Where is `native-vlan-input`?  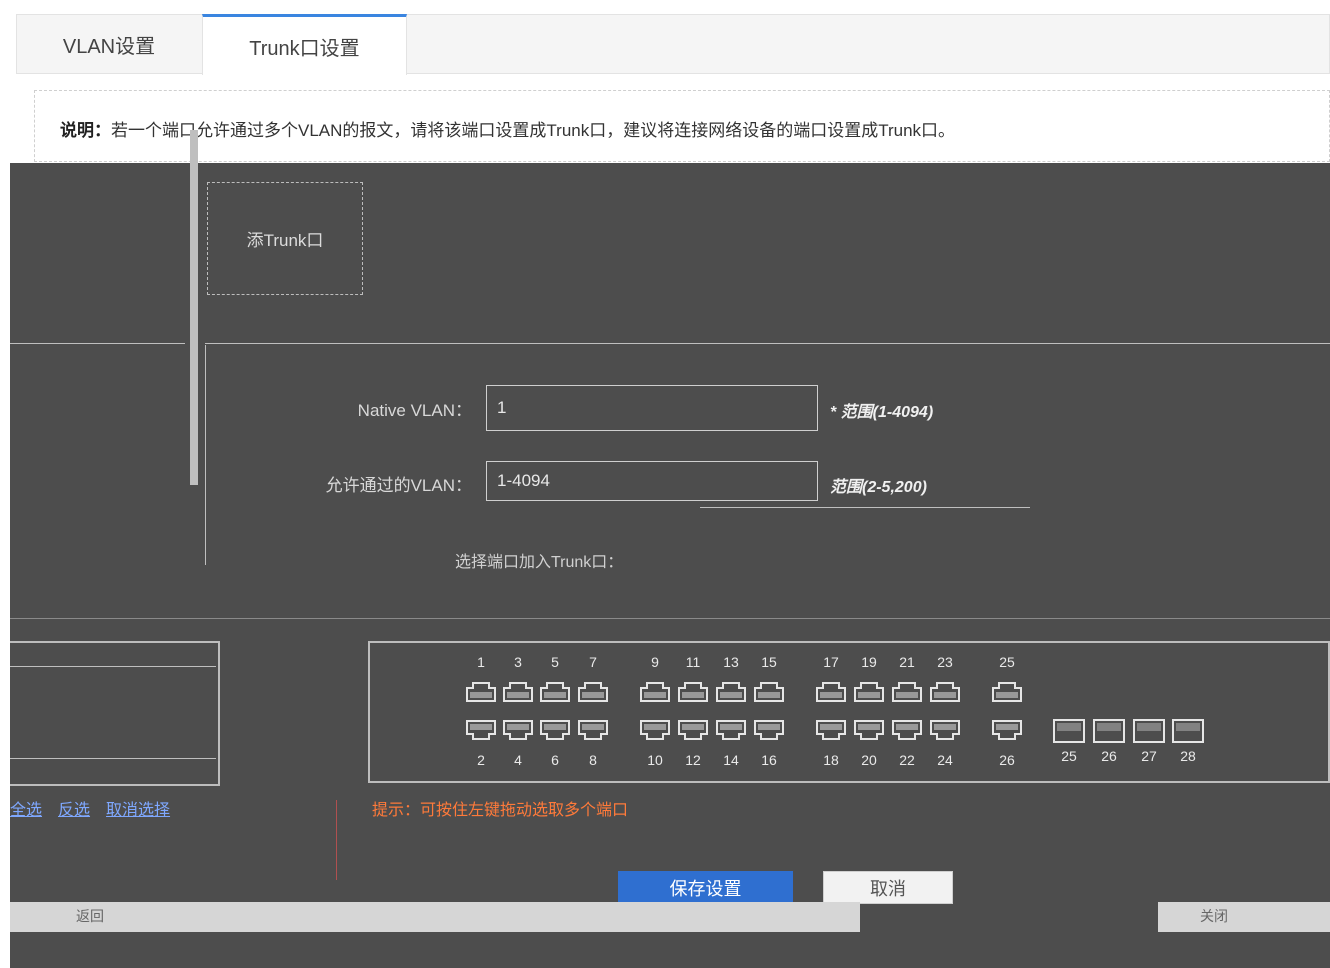
native-vlan-input is located at coordinates (652, 408).